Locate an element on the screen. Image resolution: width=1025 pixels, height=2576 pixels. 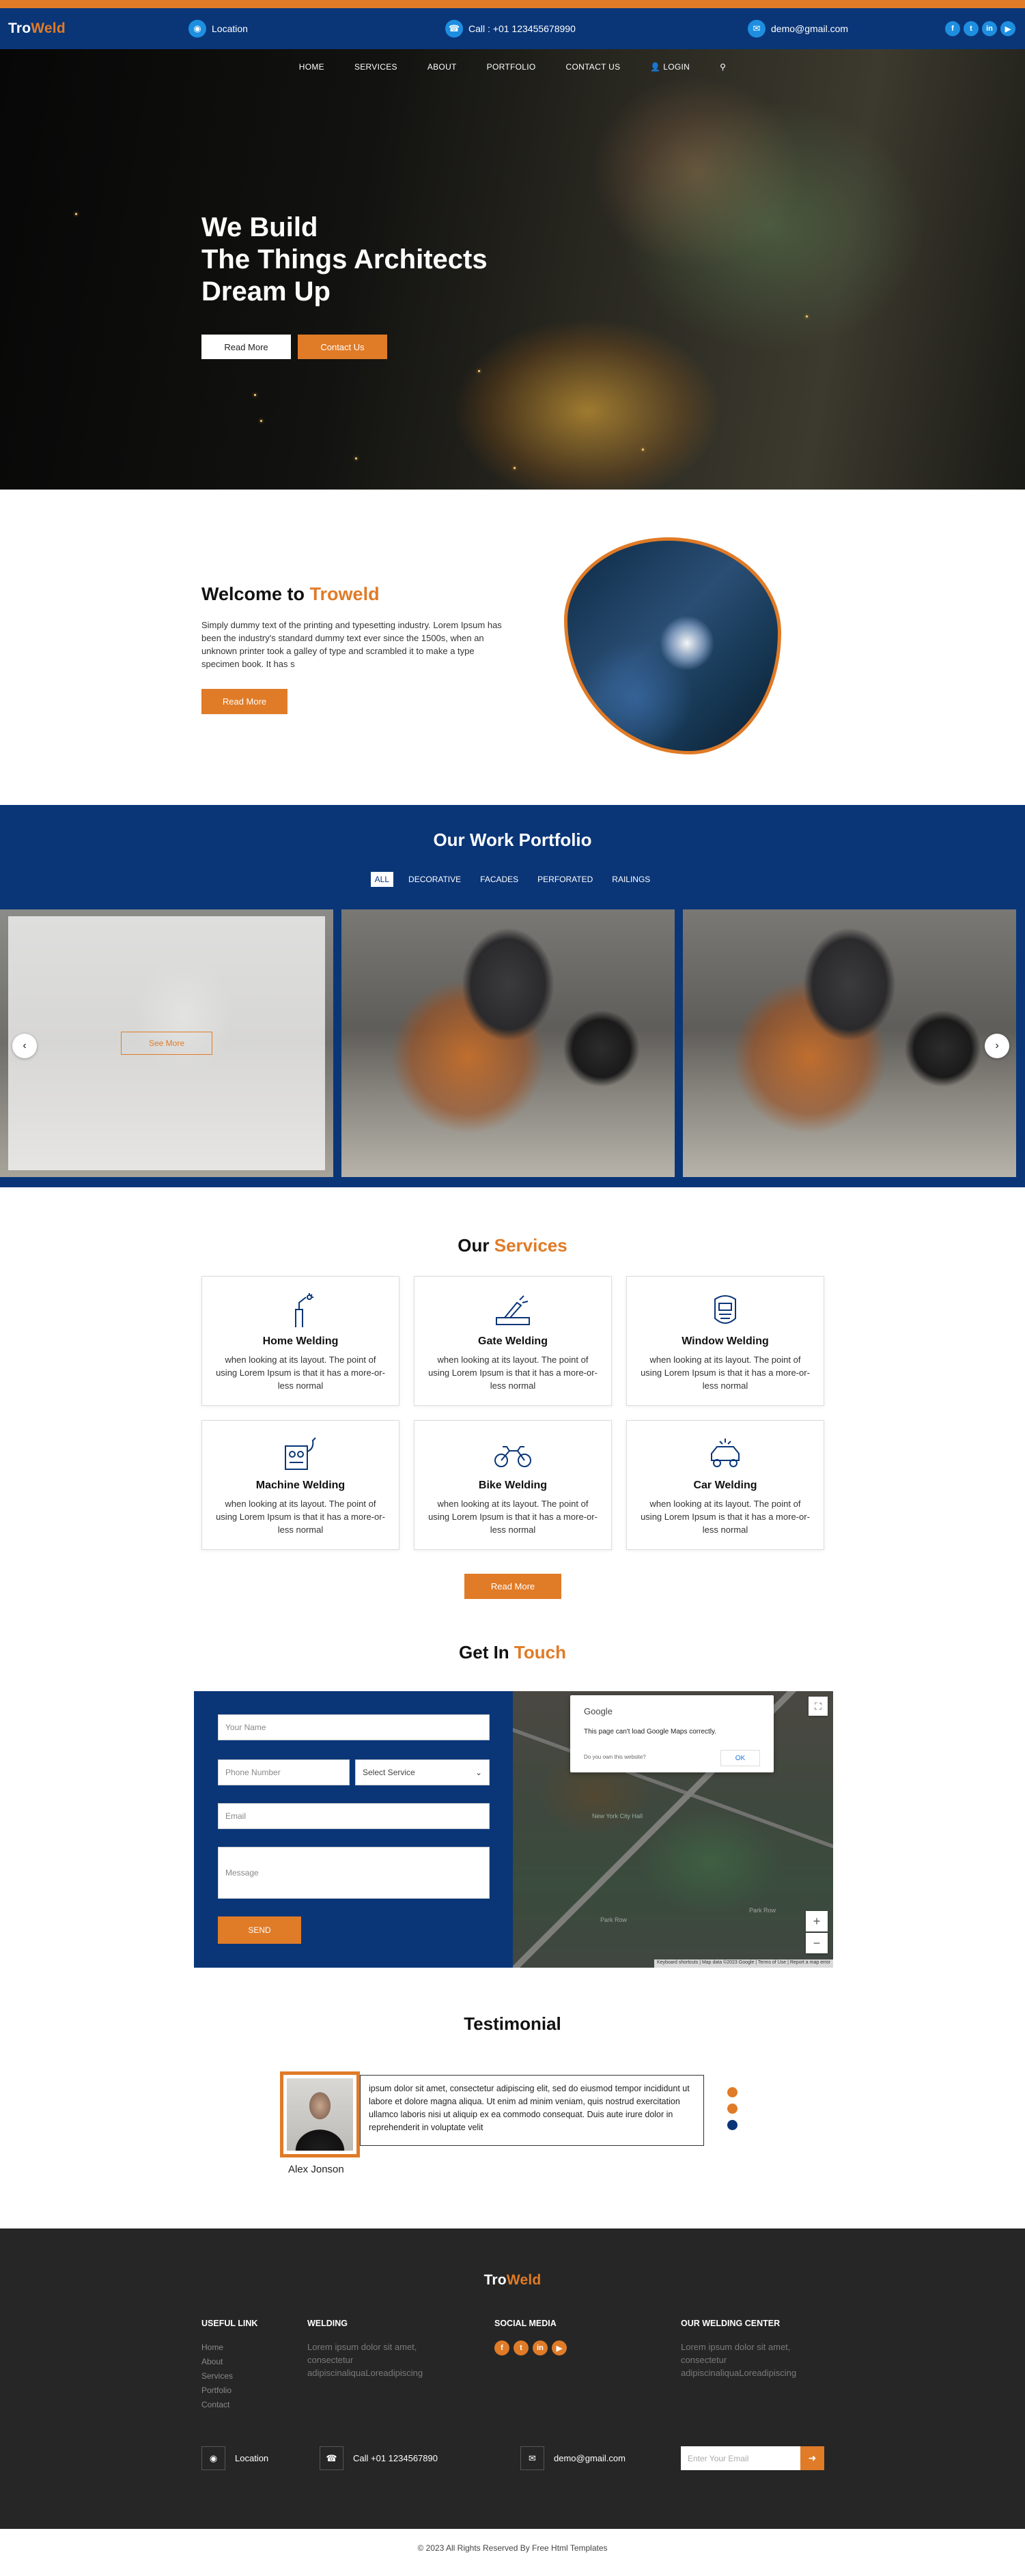
nav-about: ABOUT is located at coordinates (442, 67).